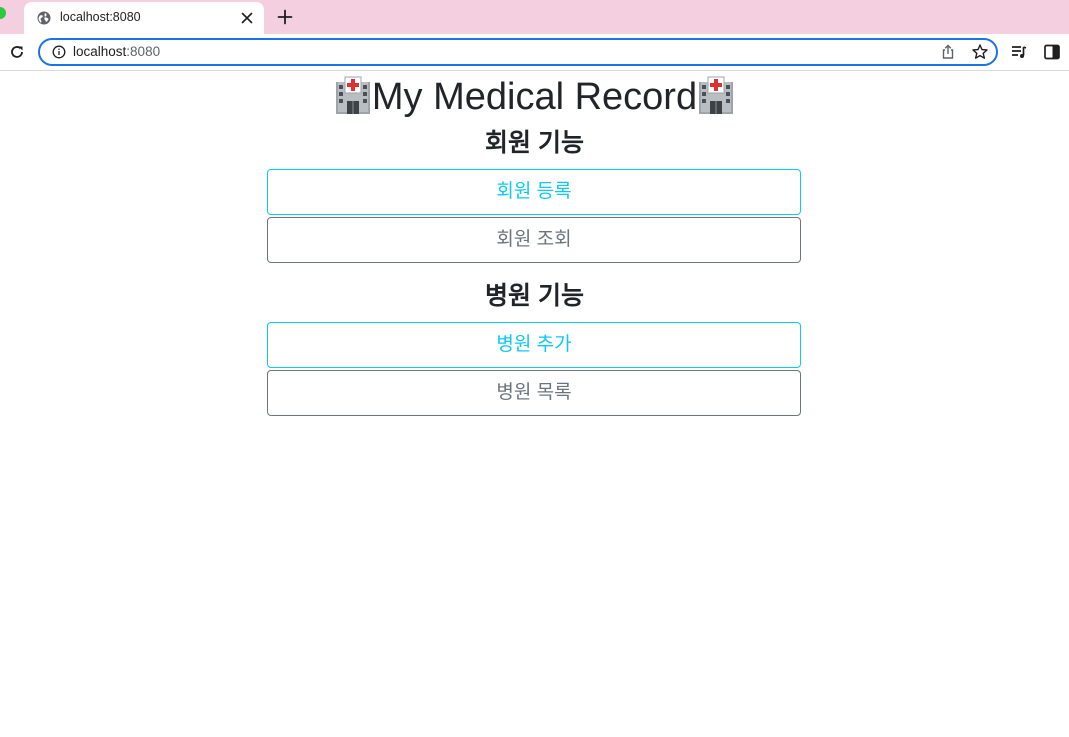  I want to click on tab-title: localhost:8080, so click(100, 17).